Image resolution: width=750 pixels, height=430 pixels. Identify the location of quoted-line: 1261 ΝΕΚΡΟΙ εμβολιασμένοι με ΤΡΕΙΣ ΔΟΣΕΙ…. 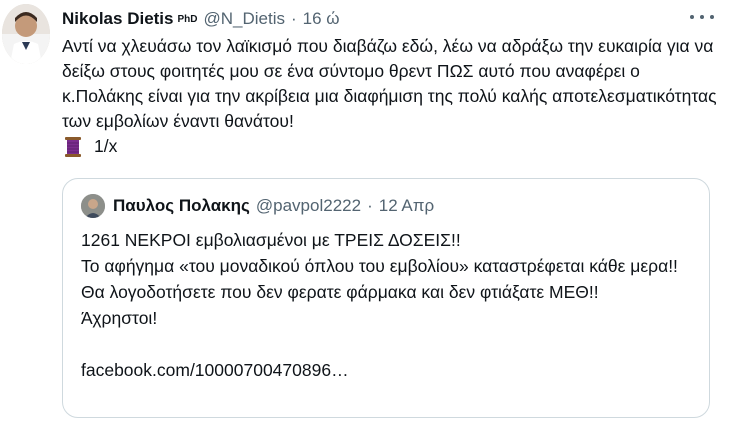
(271, 240).